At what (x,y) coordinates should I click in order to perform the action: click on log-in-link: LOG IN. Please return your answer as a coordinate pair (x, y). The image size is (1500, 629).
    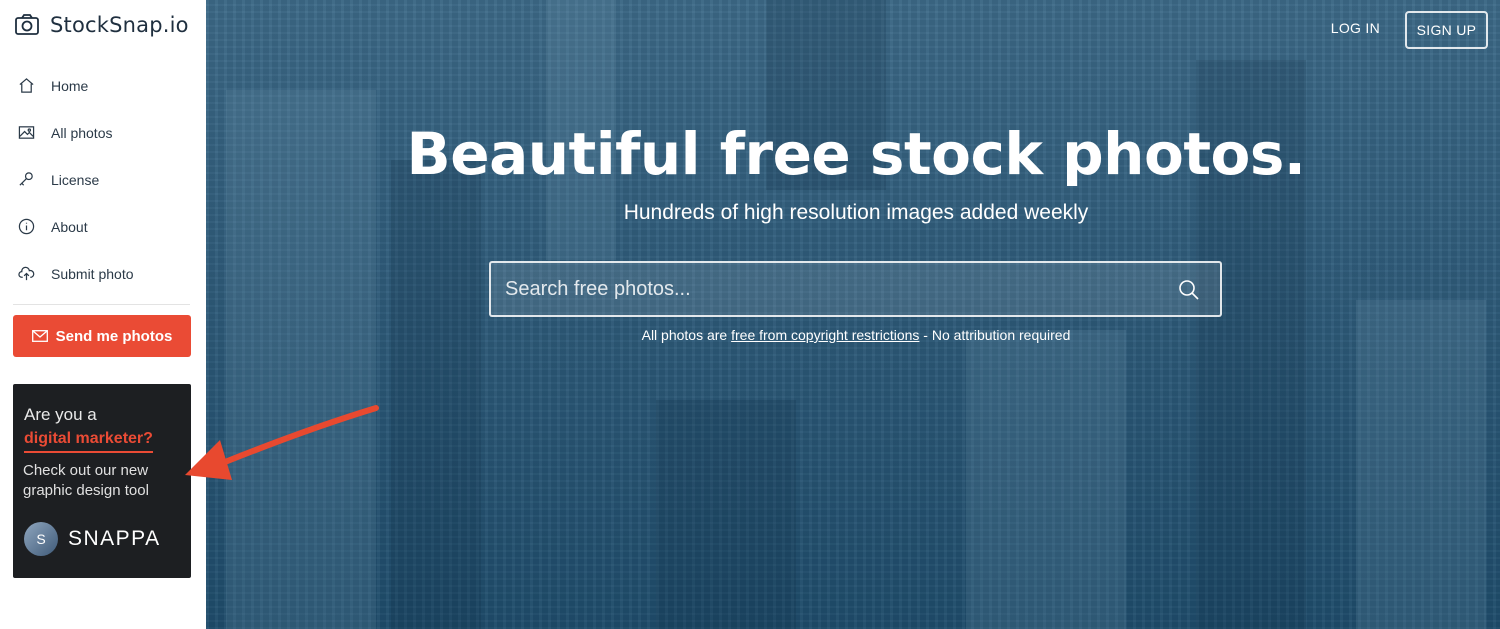
    Looking at the image, I should click on (1355, 28).